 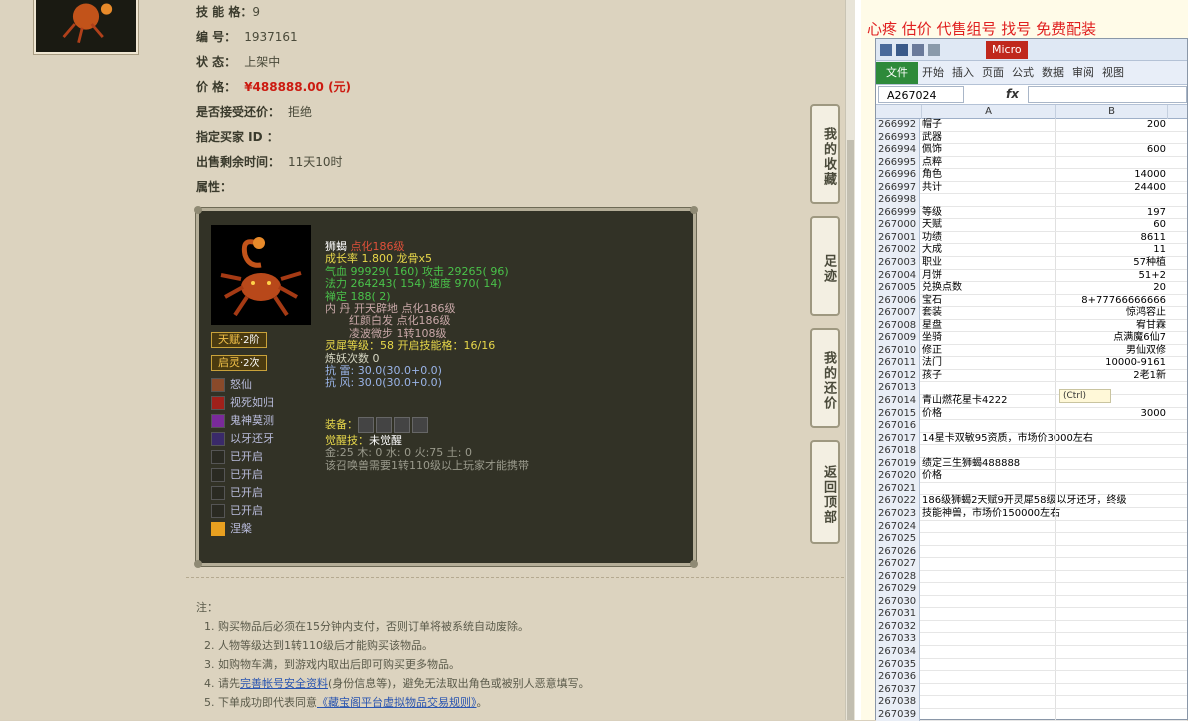 What do you see at coordinates (1111, 225) in the screenshot?
I see `cell-b: 60` at bounding box center [1111, 225].